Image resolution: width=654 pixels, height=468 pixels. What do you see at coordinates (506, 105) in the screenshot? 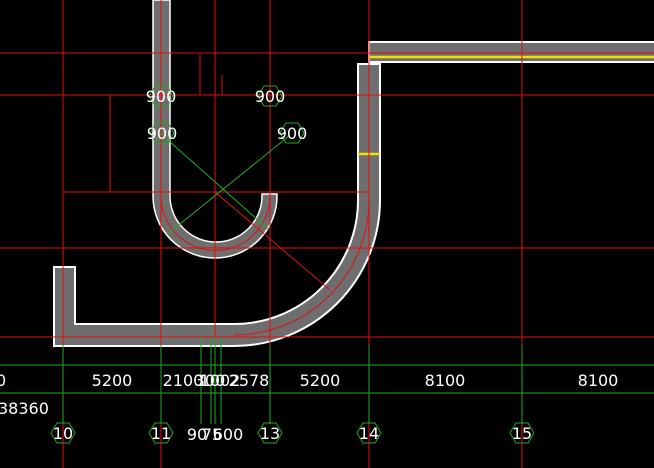
I see `highlight-lines` at bounding box center [506, 105].